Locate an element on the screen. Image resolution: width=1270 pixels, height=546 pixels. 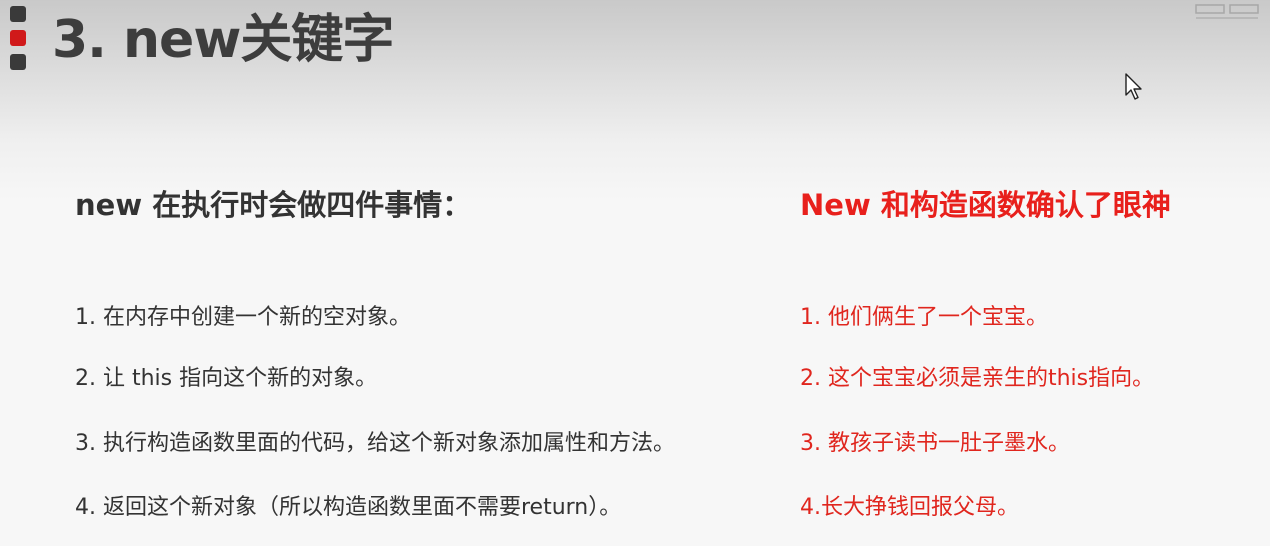
step-item-2: 2. 让 this 指向这个新的对象。 is located at coordinates (226, 378).